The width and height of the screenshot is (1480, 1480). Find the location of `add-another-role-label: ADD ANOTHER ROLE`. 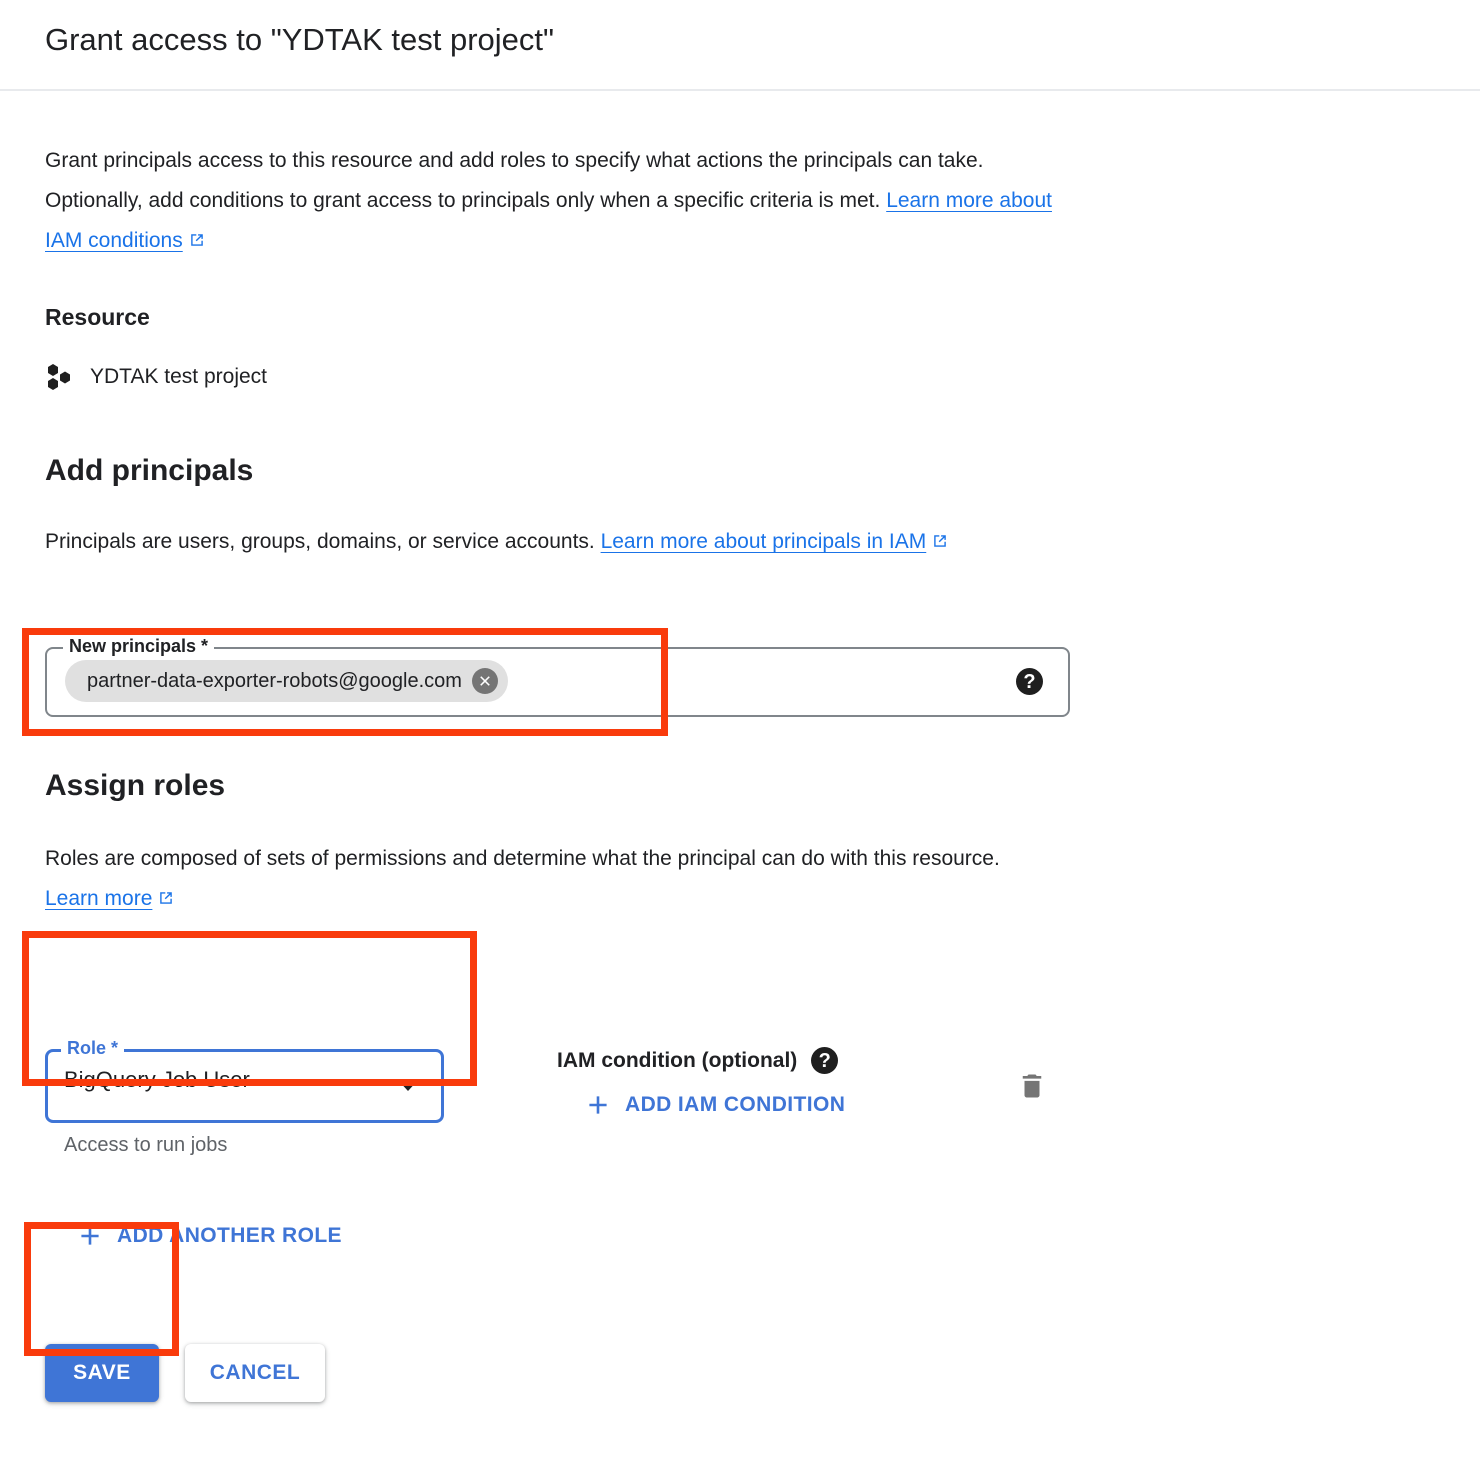

add-another-role-label: ADD ANOTHER ROLE is located at coordinates (229, 1235).